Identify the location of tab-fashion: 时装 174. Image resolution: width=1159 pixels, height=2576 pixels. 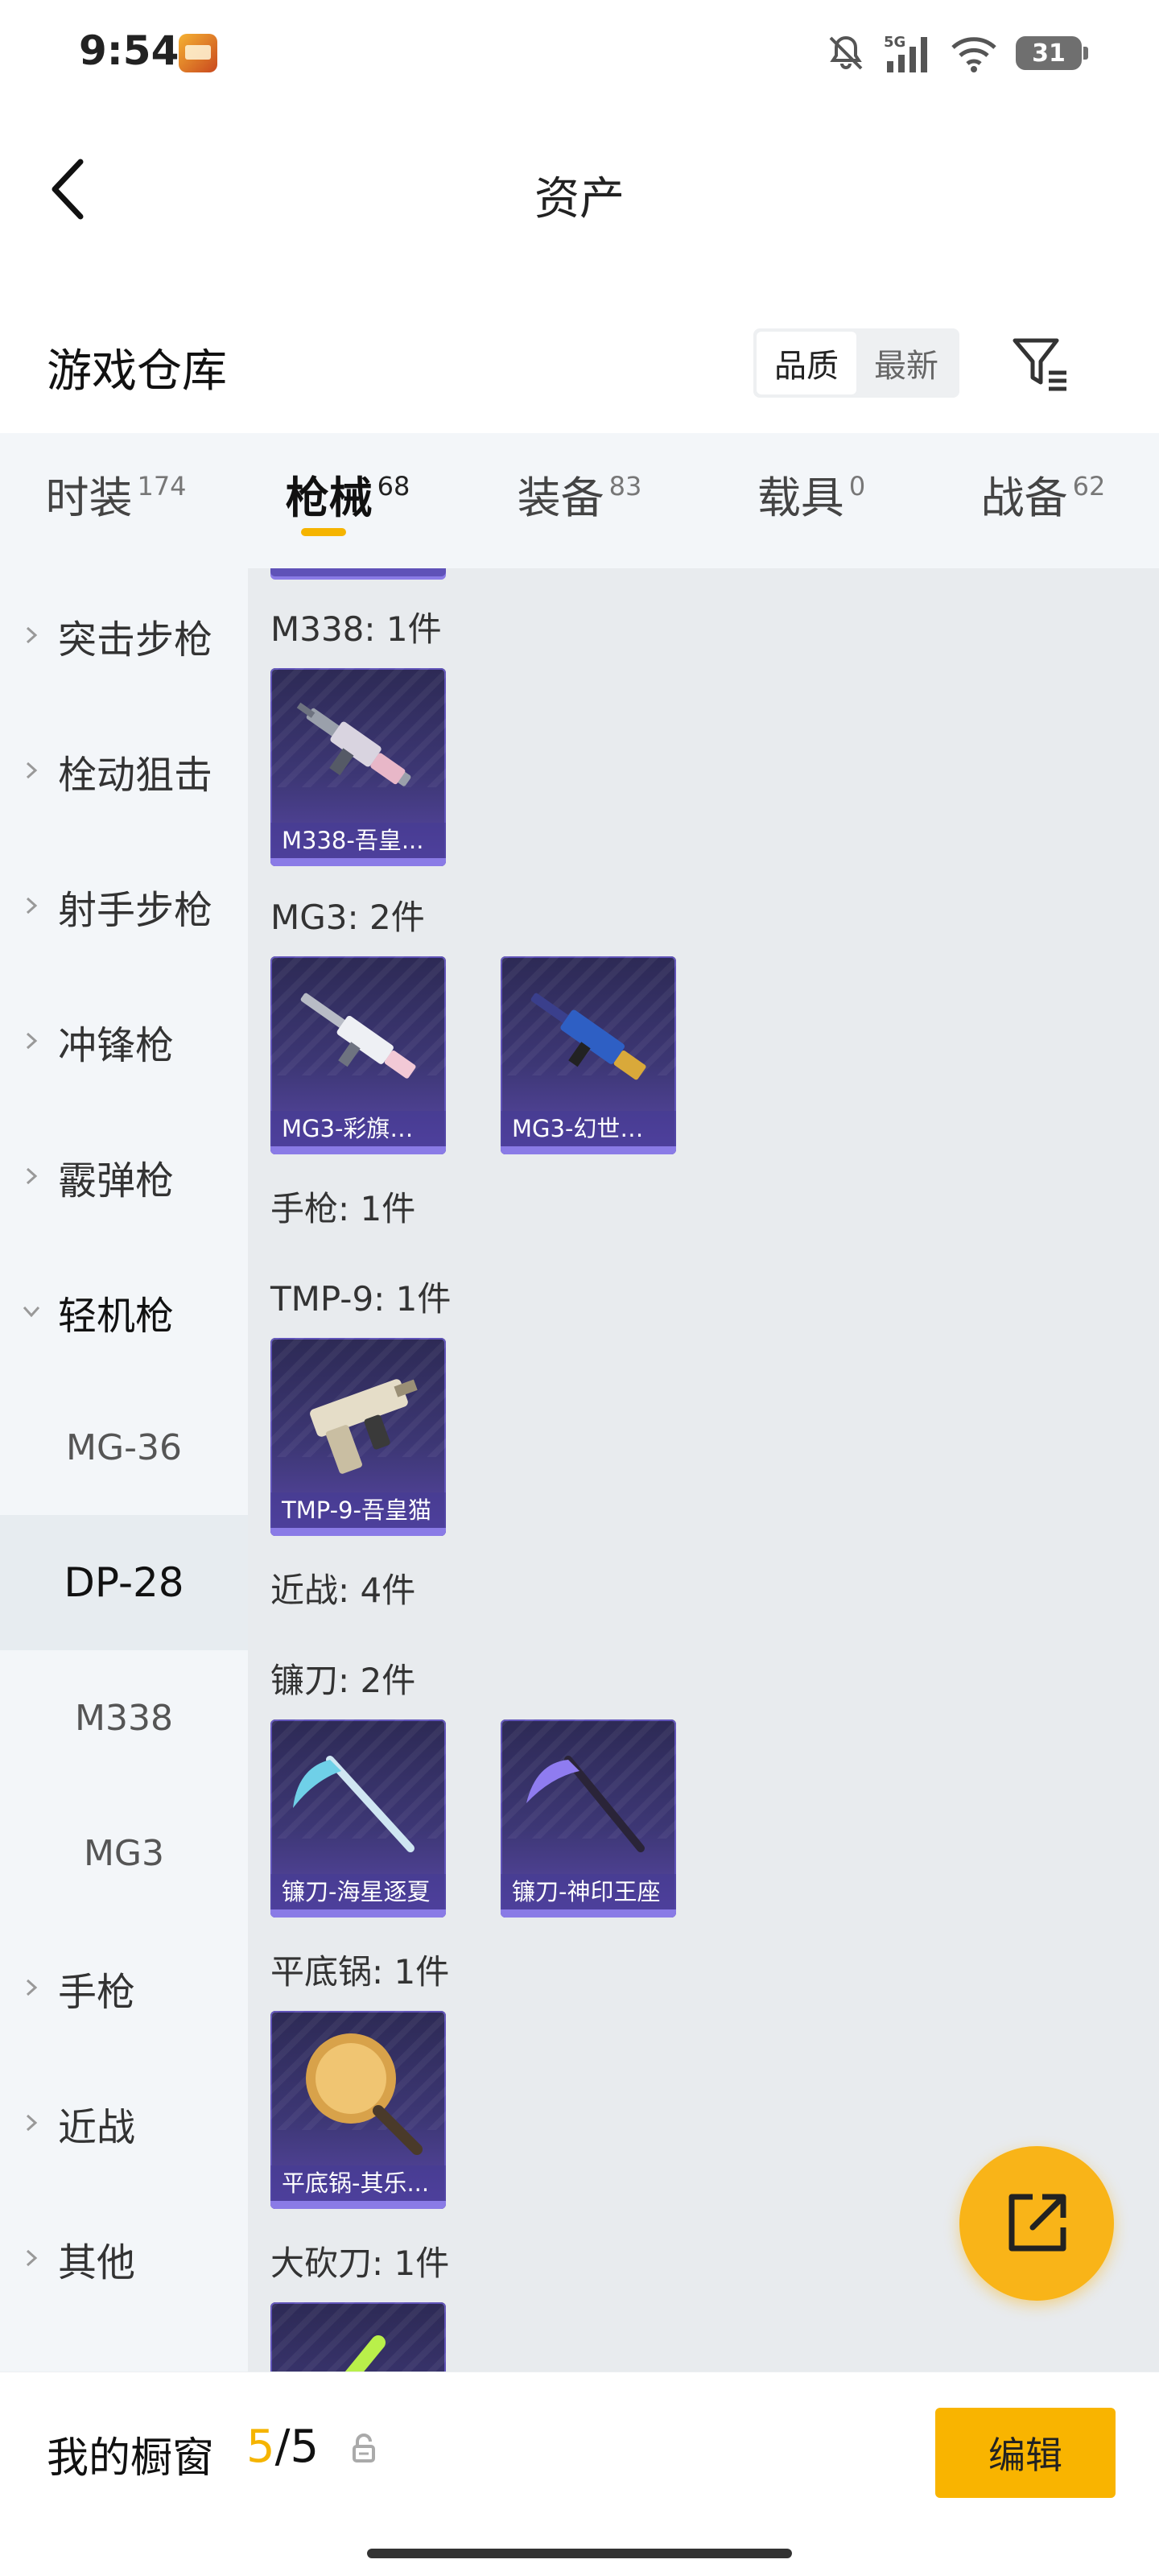
(116, 493).